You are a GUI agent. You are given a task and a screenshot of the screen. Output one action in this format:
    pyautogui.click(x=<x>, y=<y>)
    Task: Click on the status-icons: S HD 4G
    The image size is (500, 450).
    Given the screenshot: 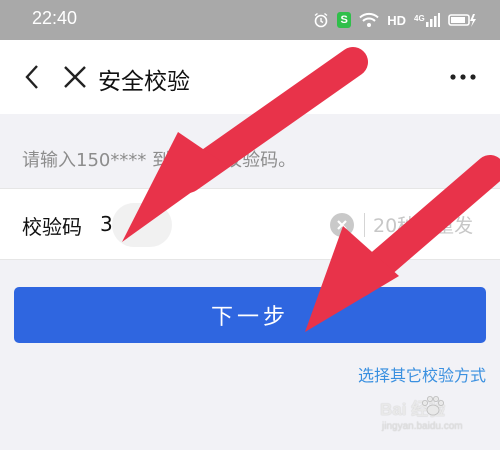 What is the action you would take?
    pyautogui.click(x=395, y=20)
    